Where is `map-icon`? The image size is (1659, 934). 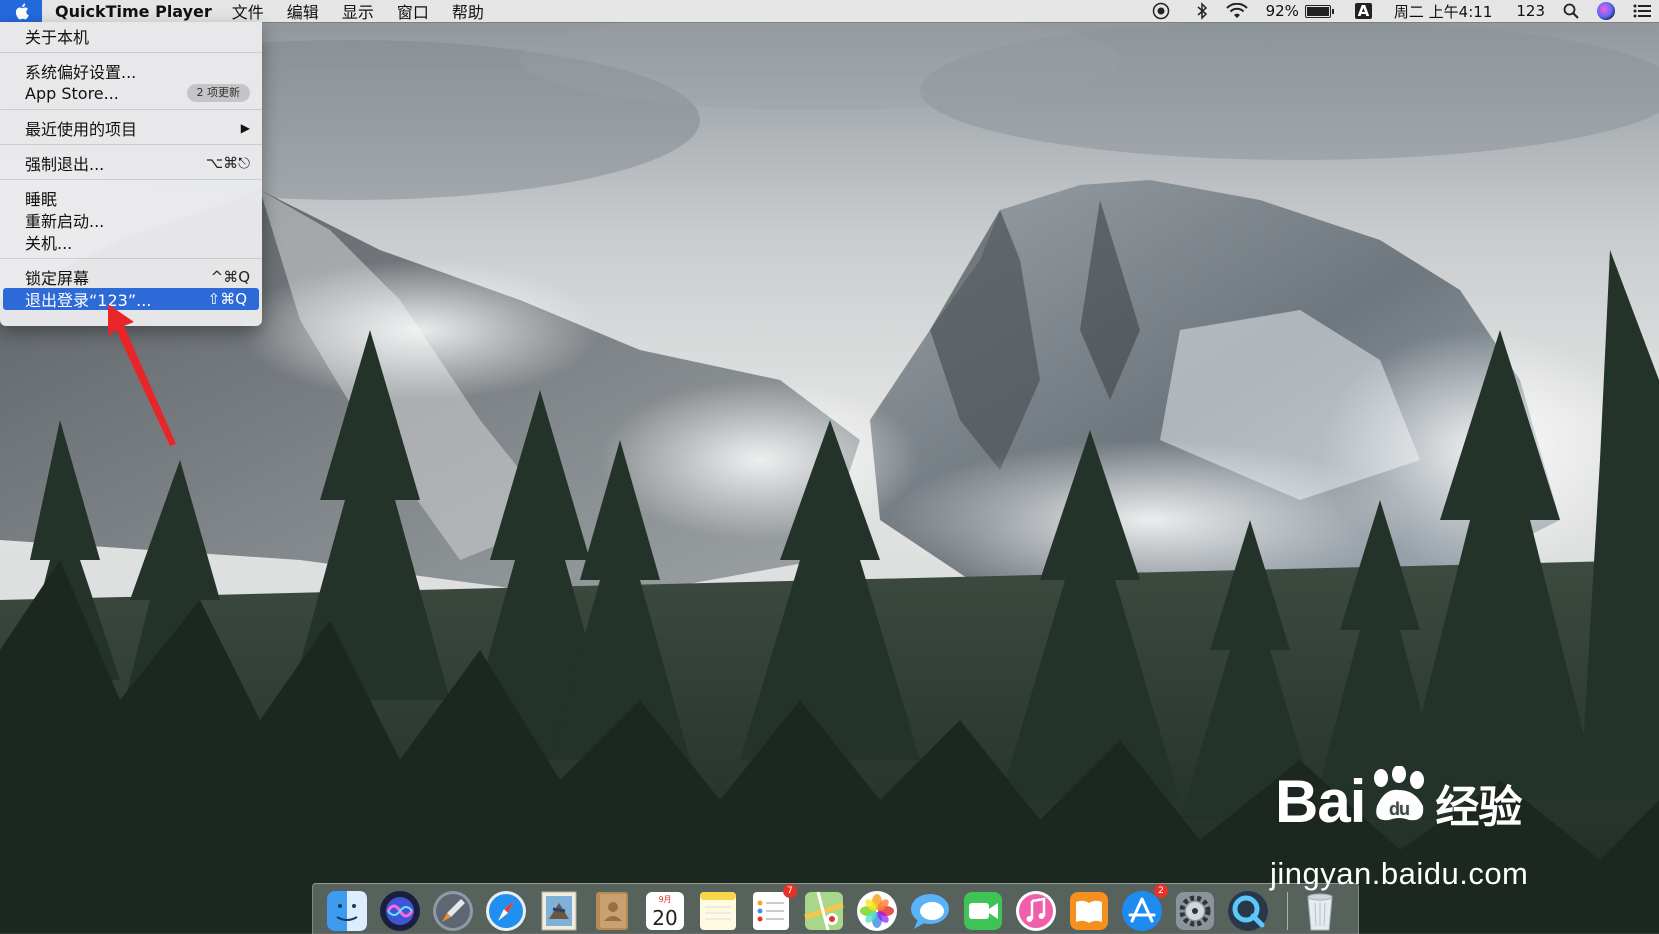 map-icon is located at coordinates (824, 911).